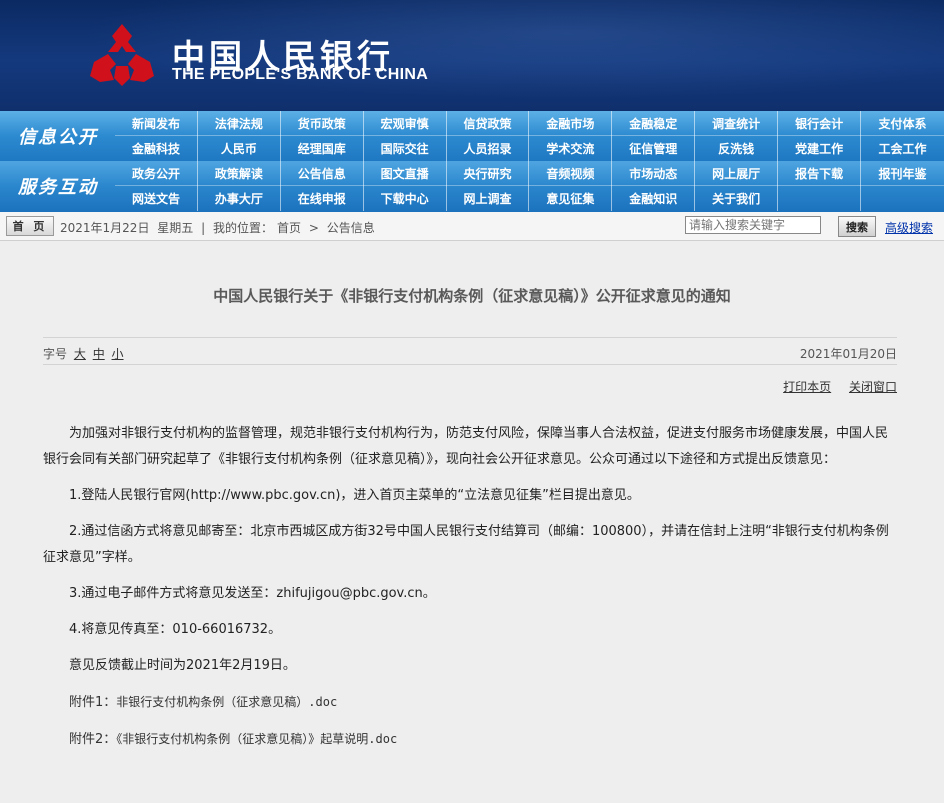 The height and width of the screenshot is (803, 944). What do you see at coordinates (226, 702) in the screenshot?
I see `attachment-1-link: 非银行支付机构条例（征求意见稿）.doc` at bounding box center [226, 702].